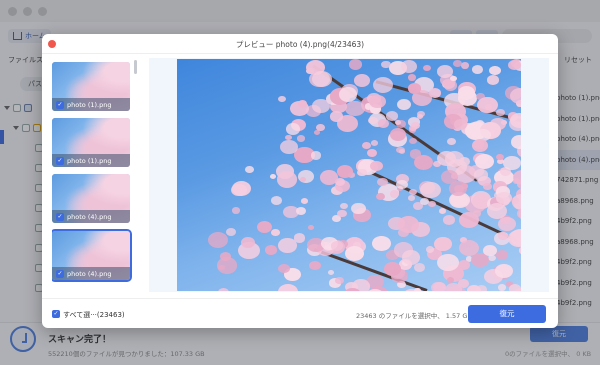 Image resolution: width=600 pixels, height=365 pixels. I want to click on thumbnail-item: ✓ photo (4).png, so click(91, 198).